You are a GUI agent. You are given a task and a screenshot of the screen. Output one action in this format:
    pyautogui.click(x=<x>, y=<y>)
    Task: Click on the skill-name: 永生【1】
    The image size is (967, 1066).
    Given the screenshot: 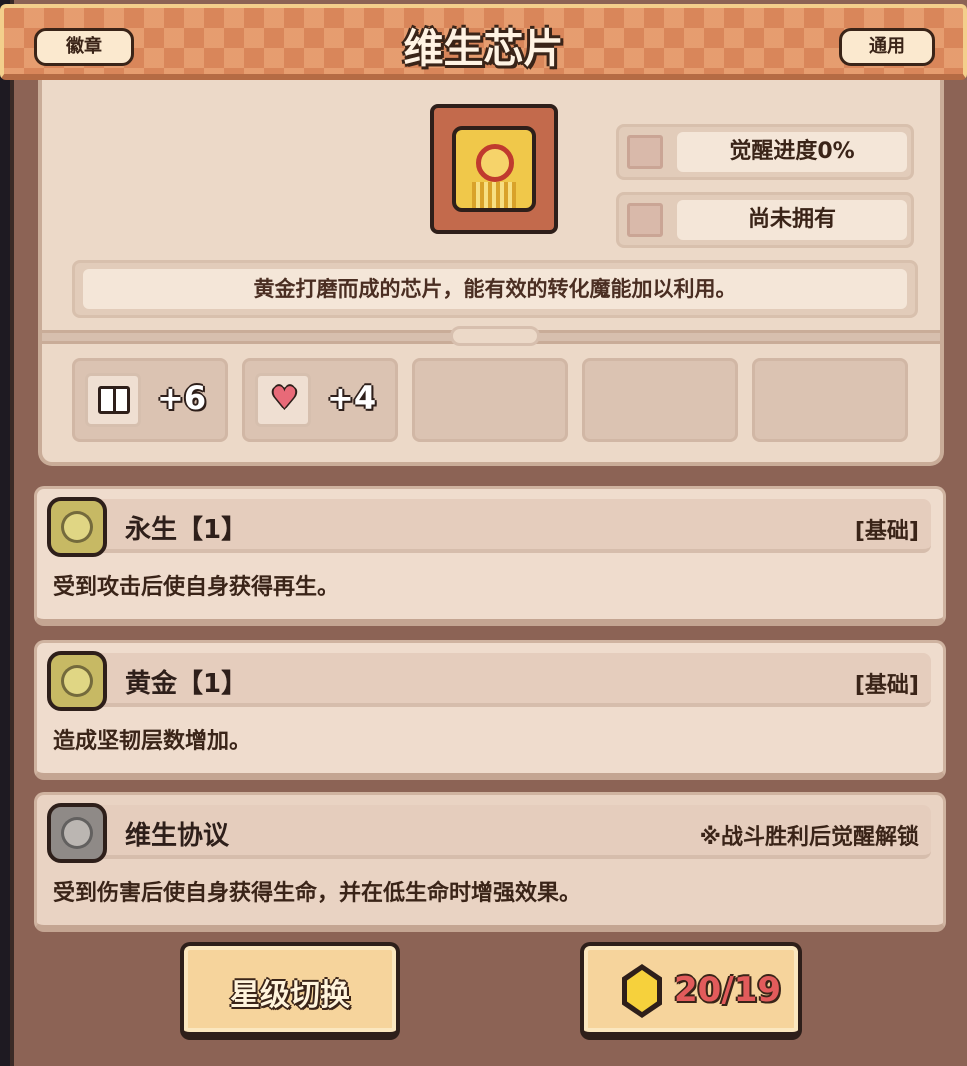 What is the action you would take?
    pyautogui.click(x=186, y=530)
    